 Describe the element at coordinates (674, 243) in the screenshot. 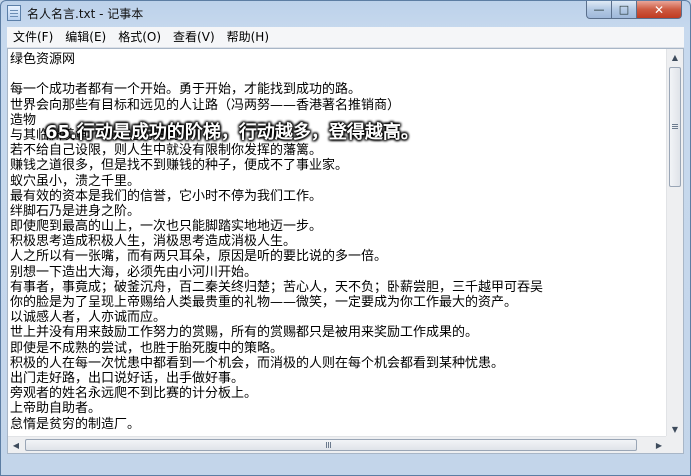

I see `vertical-scrollbar: ▲ ▼` at that location.